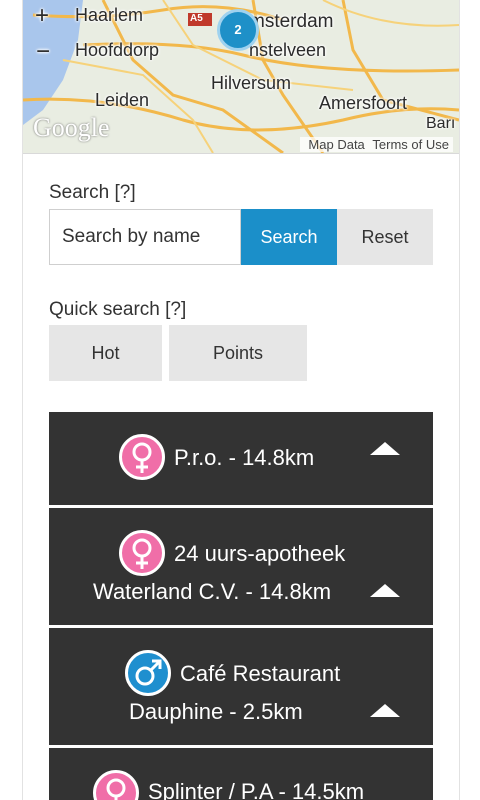 This screenshot has height=800, width=480. Describe the element at coordinates (145, 237) in the screenshot. I see `search-input` at that location.